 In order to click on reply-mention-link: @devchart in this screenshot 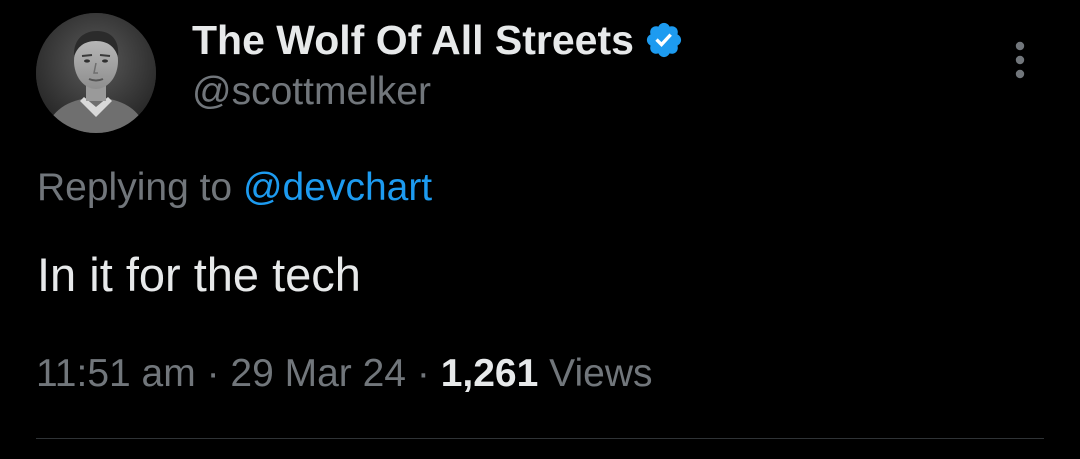, I will do `click(337, 187)`.